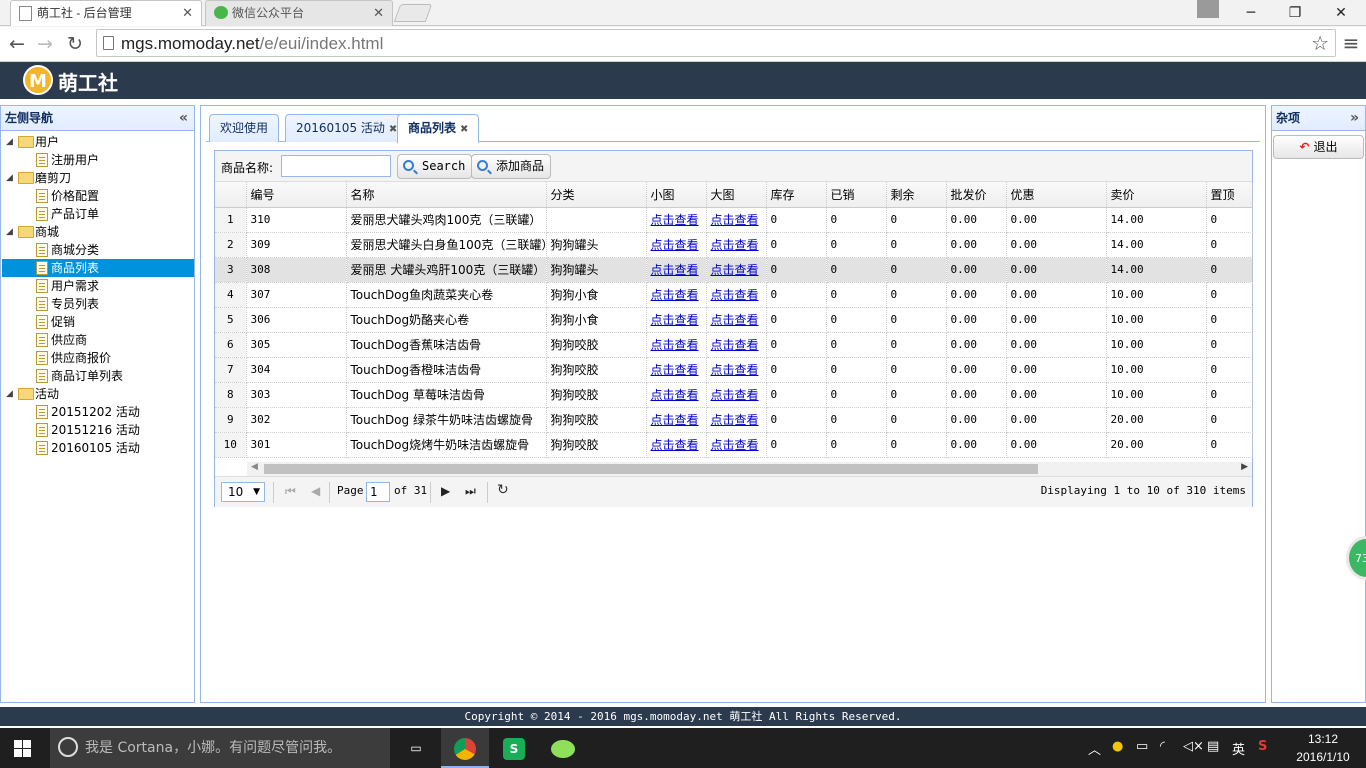 The width and height of the screenshot is (1366, 768). Describe the element at coordinates (98, 250) in the screenshot. I see `nav-item: 商城分类` at that location.